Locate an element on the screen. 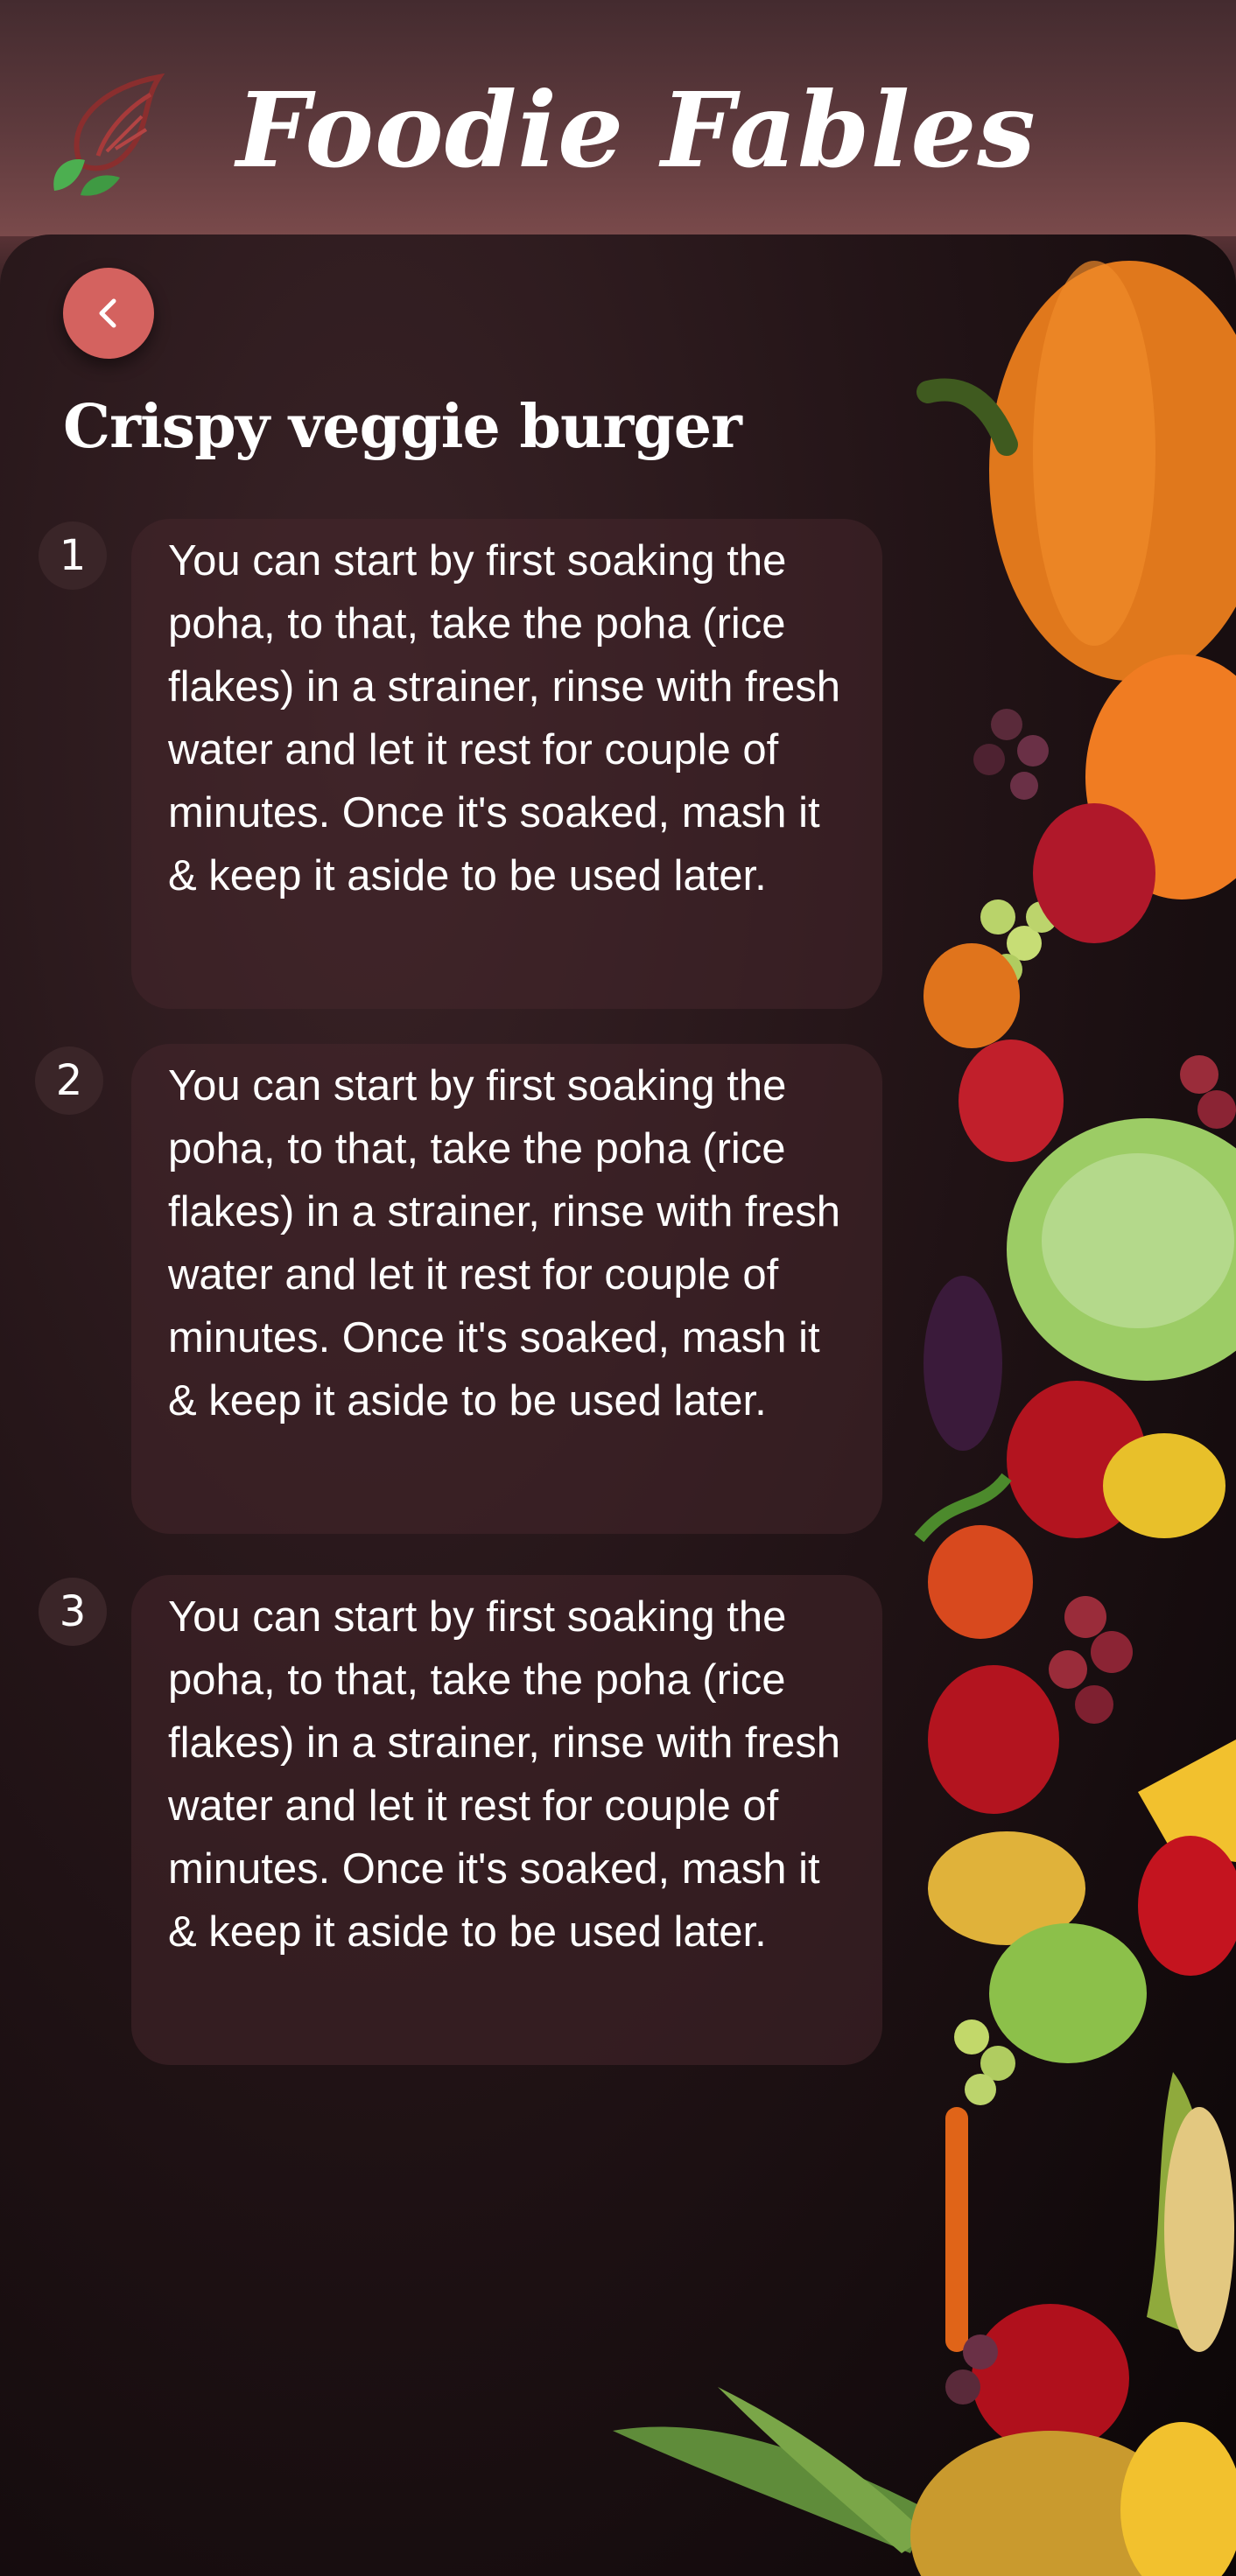 Image resolution: width=1236 pixels, height=2576 pixels. step-number: 1 is located at coordinates (73, 556).